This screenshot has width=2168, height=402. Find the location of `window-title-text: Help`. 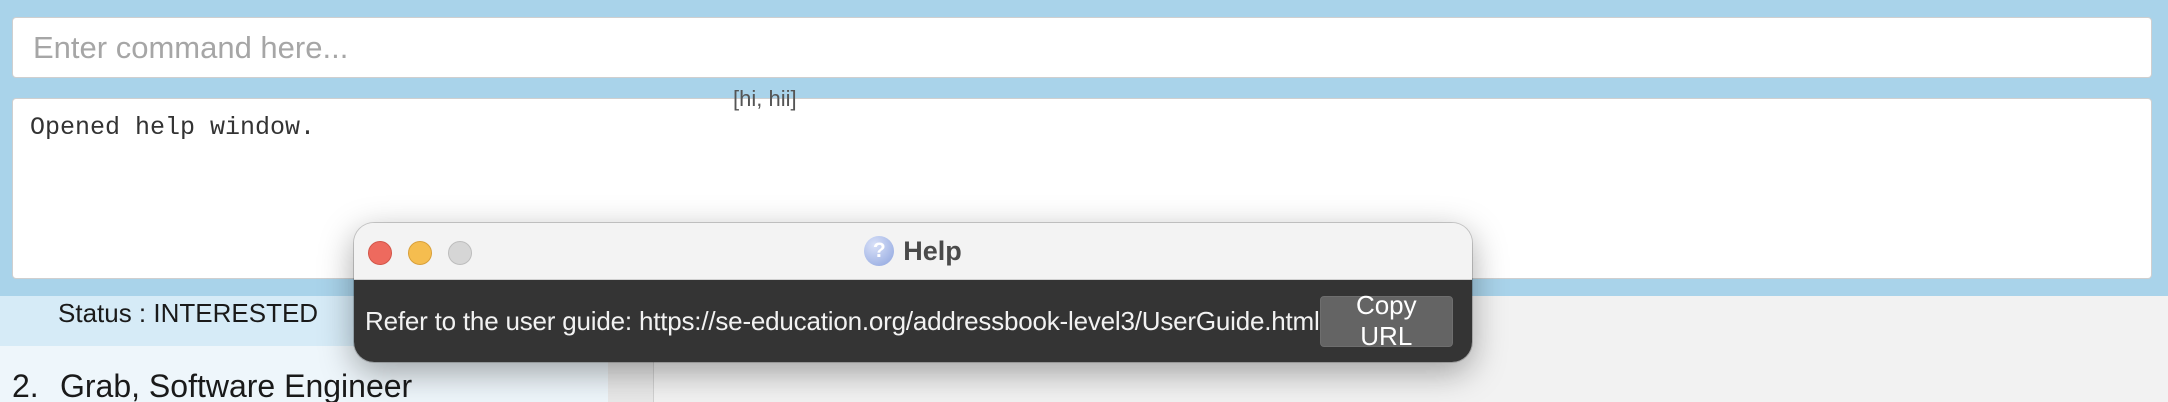

window-title-text: Help is located at coordinates (932, 250).